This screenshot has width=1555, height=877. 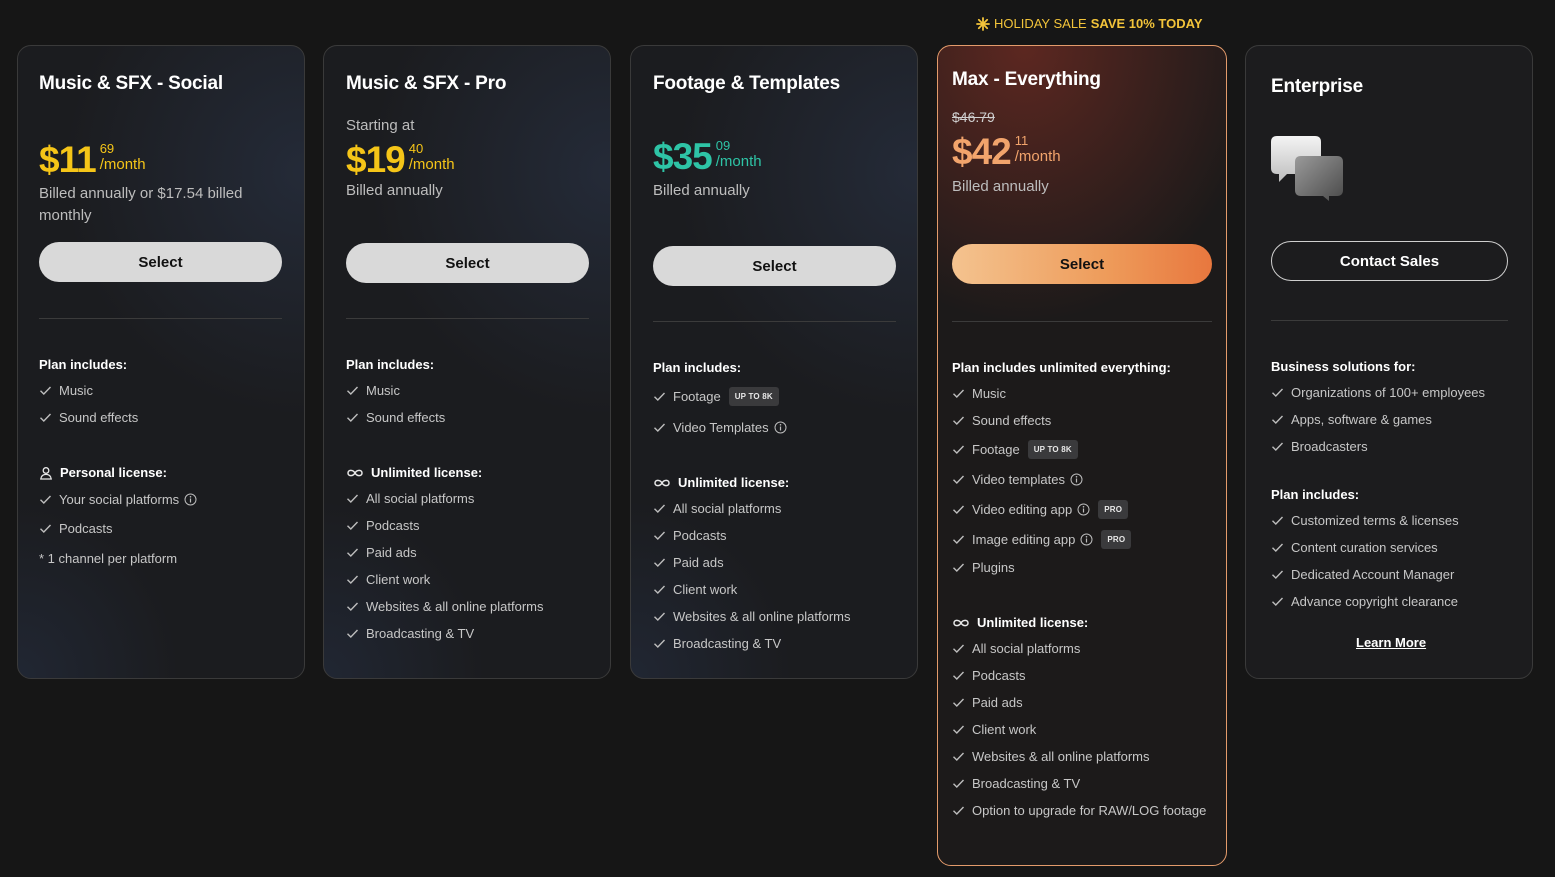 I want to click on list-item: Option to upgrade for RAW/LOG footage, so click(x=1079, y=810).